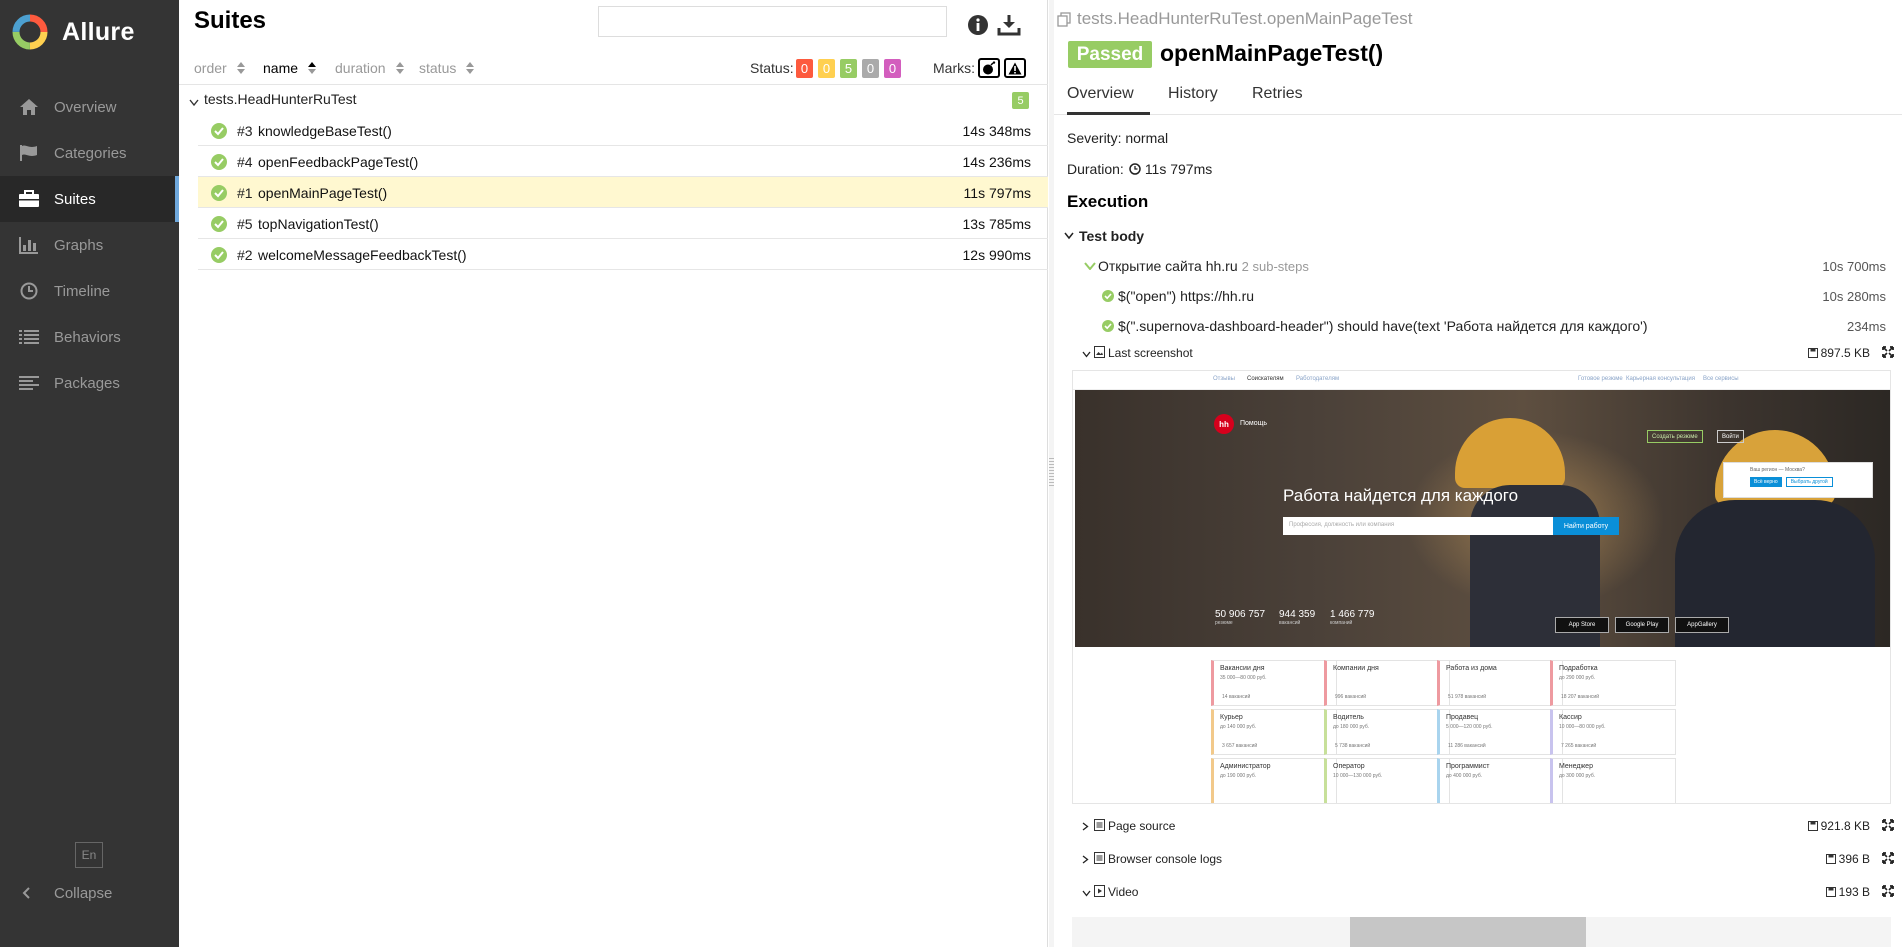 The width and height of the screenshot is (1902, 947). I want to click on hh-stat-label: компаний, so click(1341, 623).